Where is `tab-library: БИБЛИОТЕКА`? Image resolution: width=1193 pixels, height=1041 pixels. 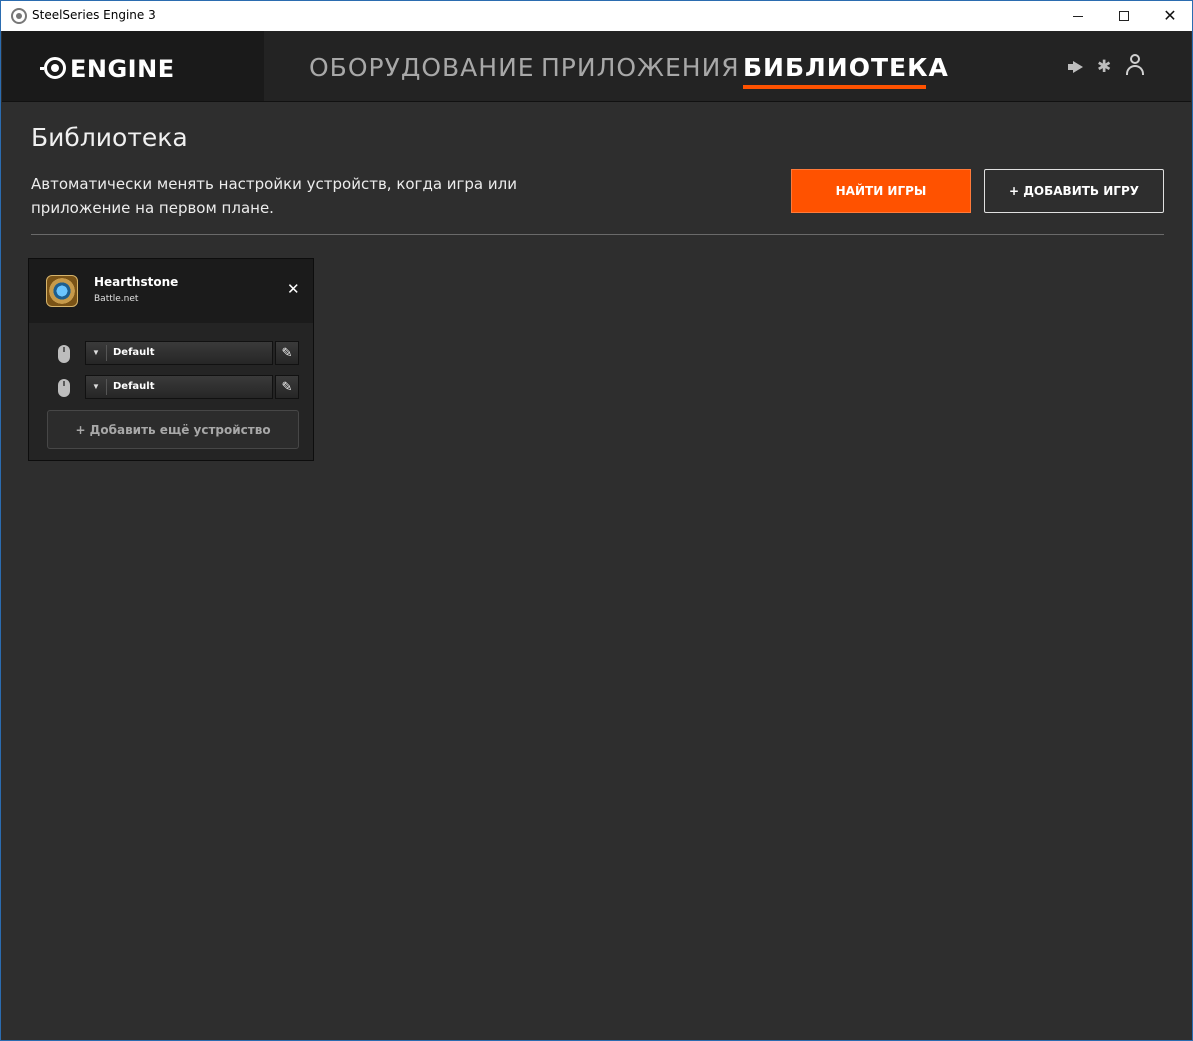
tab-library: БИБЛИОТЕКА is located at coordinates (846, 67).